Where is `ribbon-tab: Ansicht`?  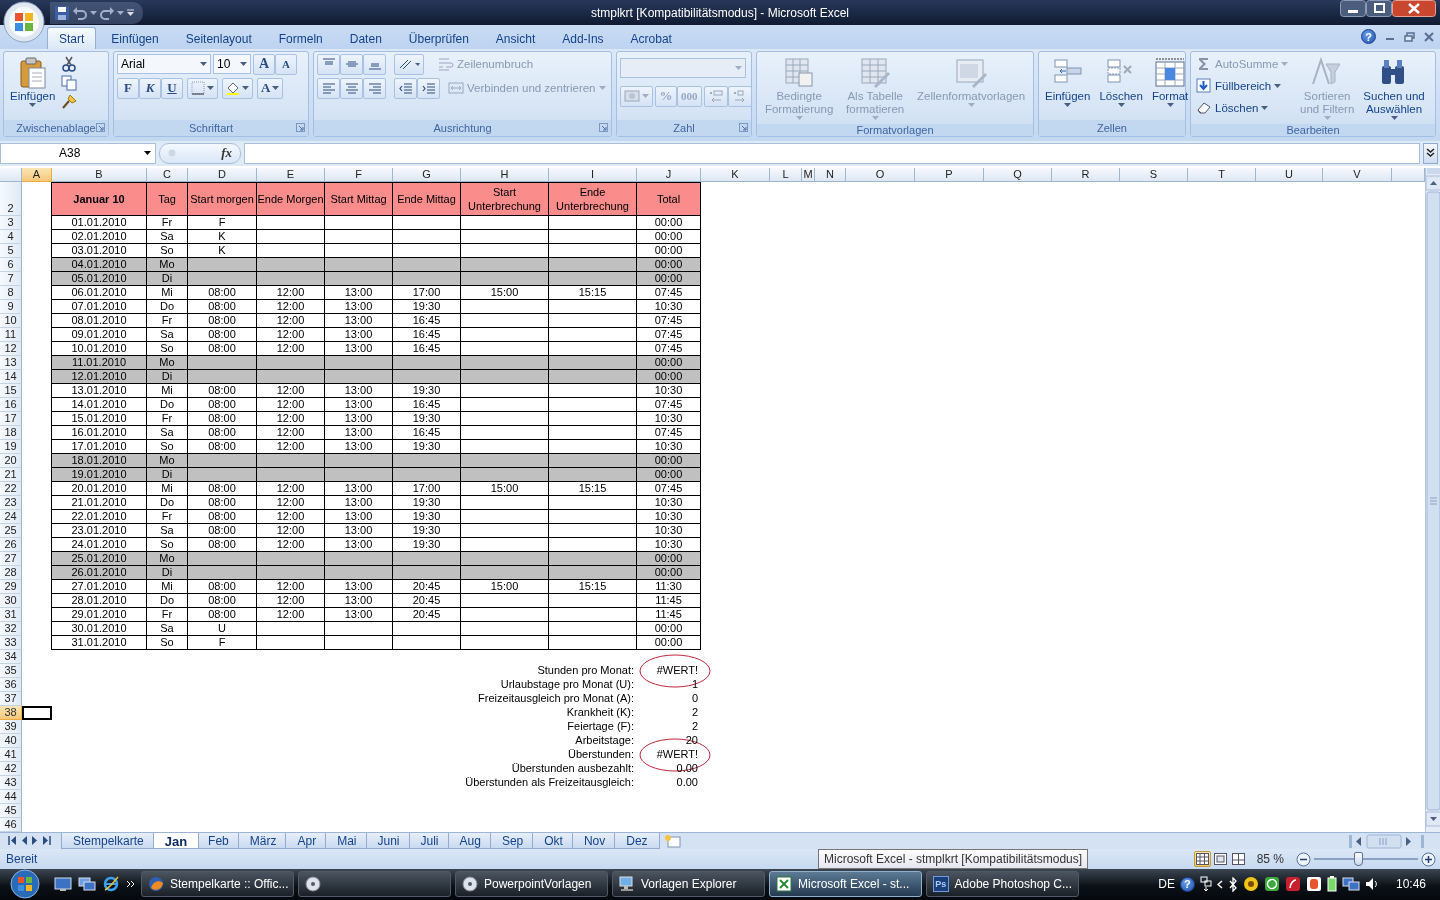 ribbon-tab: Ansicht is located at coordinates (515, 37).